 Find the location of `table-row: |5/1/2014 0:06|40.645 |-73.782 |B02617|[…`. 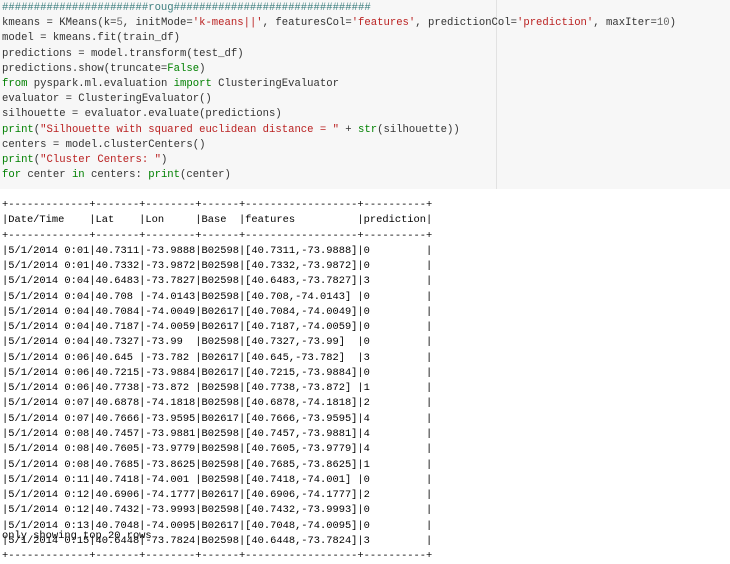

table-row: |5/1/2014 0:06|40.645 |-73.782 |B02617|[… is located at coordinates (217, 357).